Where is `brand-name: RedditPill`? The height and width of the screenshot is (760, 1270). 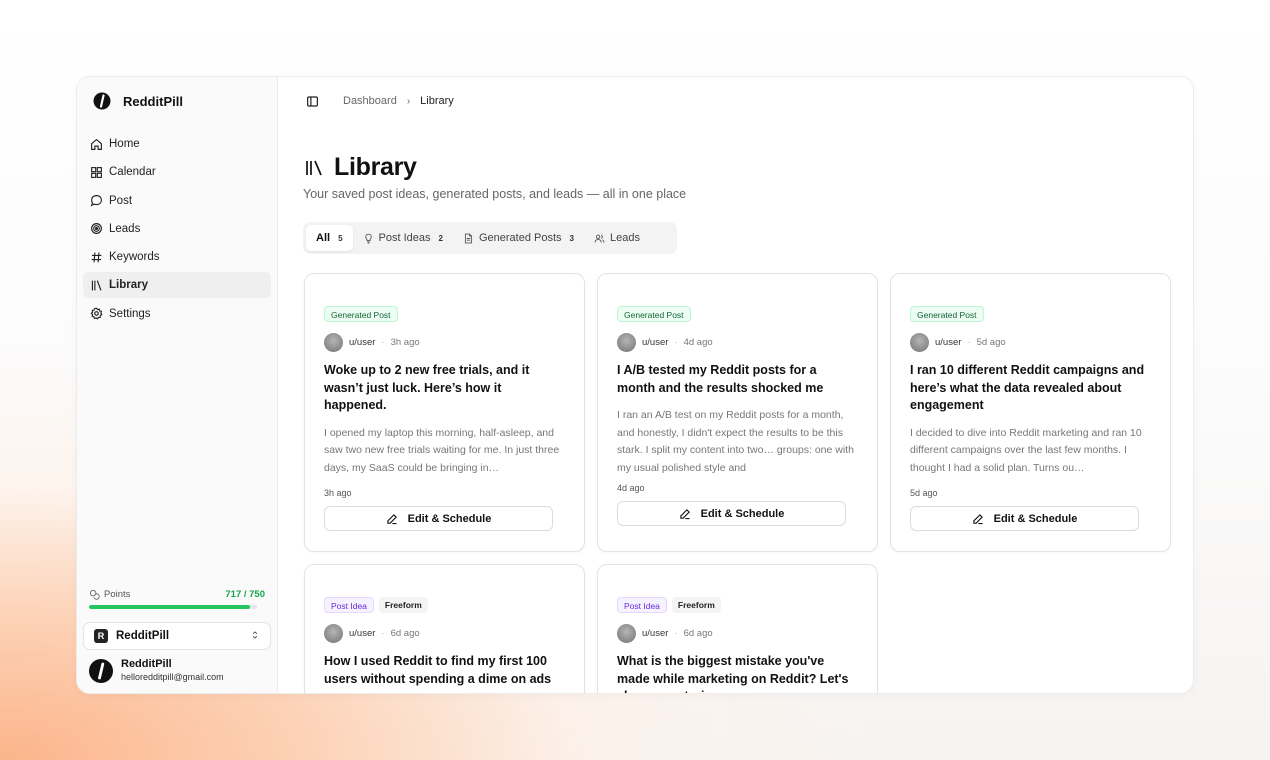 brand-name: RedditPill is located at coordinates (153, 101).